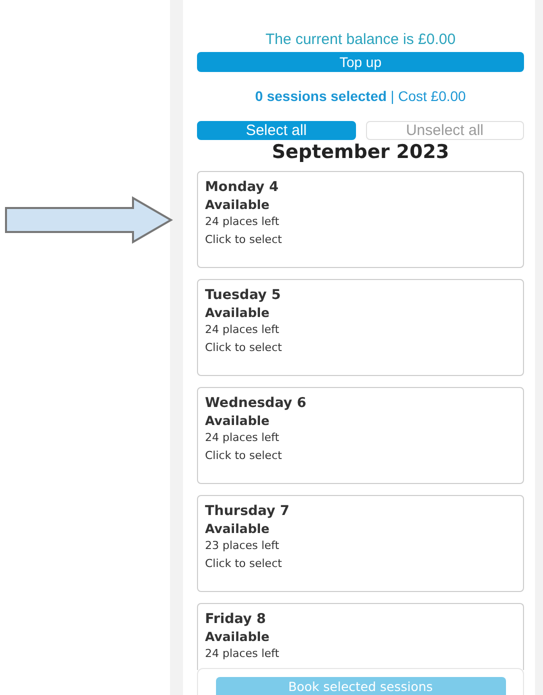 The width and height of the screenshot is (543, 695). Describe the element at coordinates (360, 543) in the screenshot. I see `session-card: Thursday 7 Available 23 places left Click to select` at that location.